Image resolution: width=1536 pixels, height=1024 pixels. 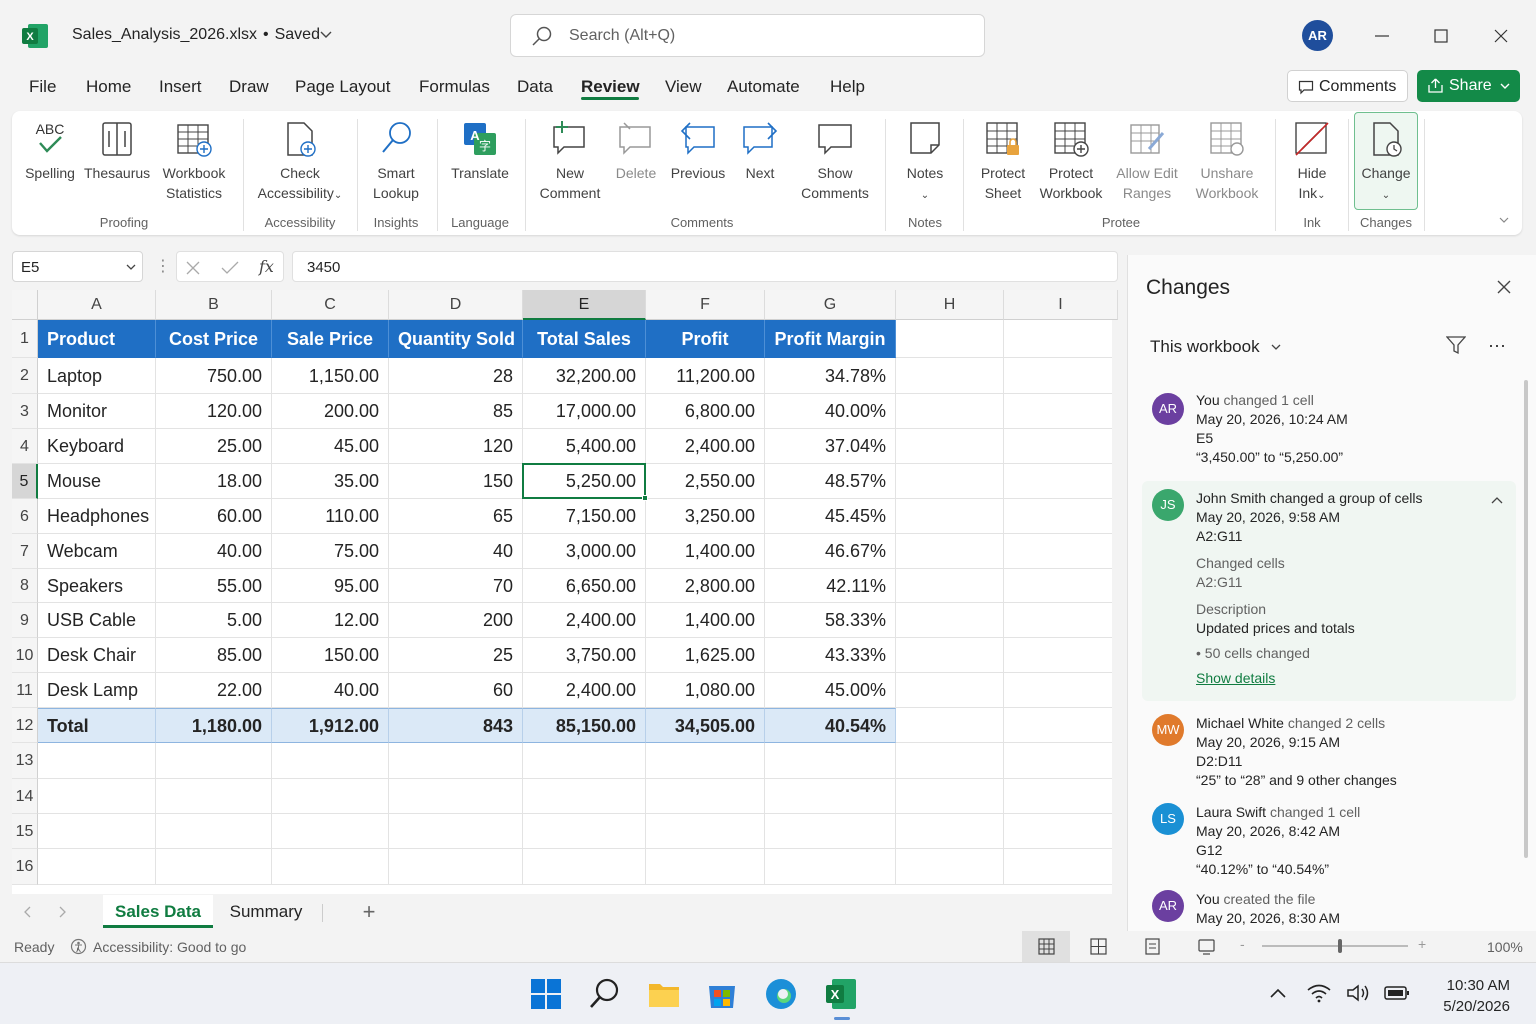 What do you see at coordinates (330, 376) in the screenshot?
I see `cell-c2: 1,150.00` at bounding box center [330, 376].